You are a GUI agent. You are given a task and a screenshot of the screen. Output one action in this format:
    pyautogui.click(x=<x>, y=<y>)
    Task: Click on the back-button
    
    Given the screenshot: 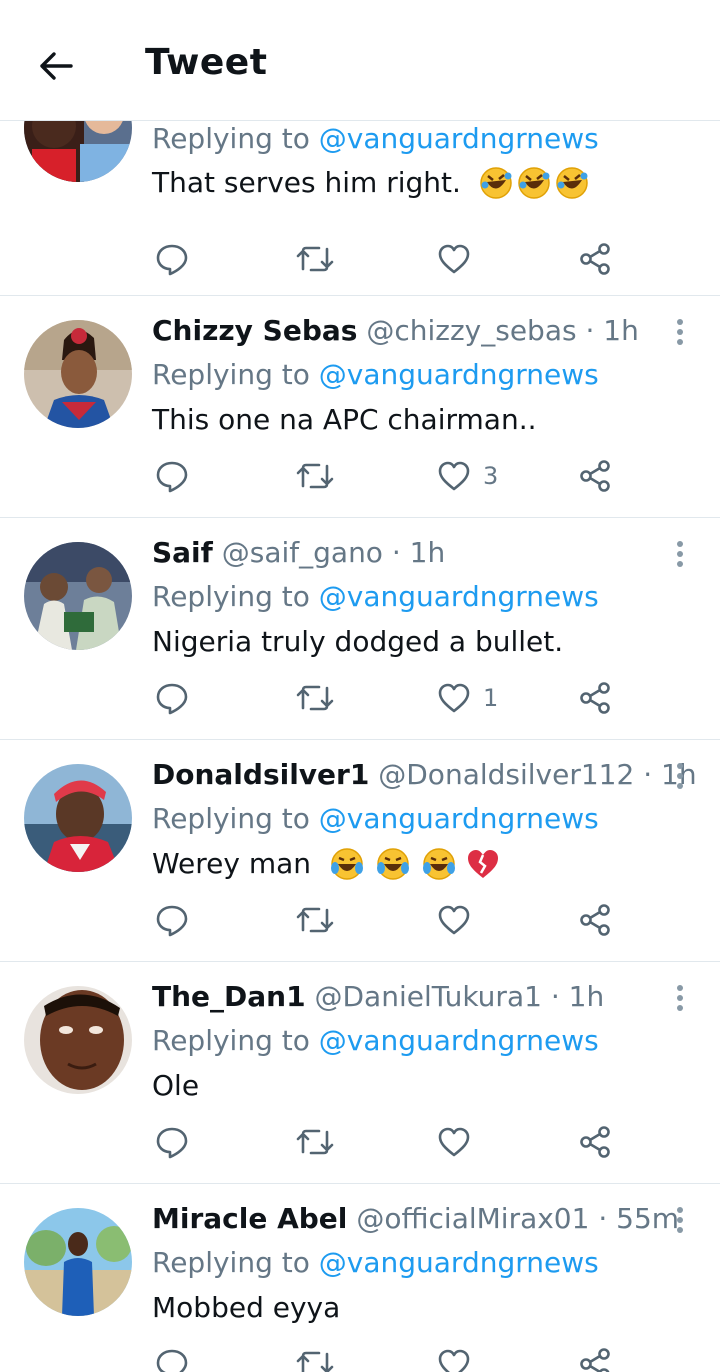 What is the action you would take?
    pyautogui.click(x=56, y=66)
    